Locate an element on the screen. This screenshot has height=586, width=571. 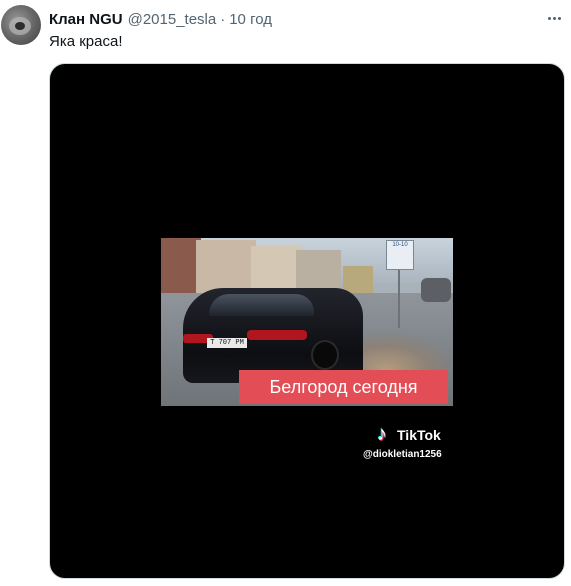
avatar is located at coordinates (21, 25).